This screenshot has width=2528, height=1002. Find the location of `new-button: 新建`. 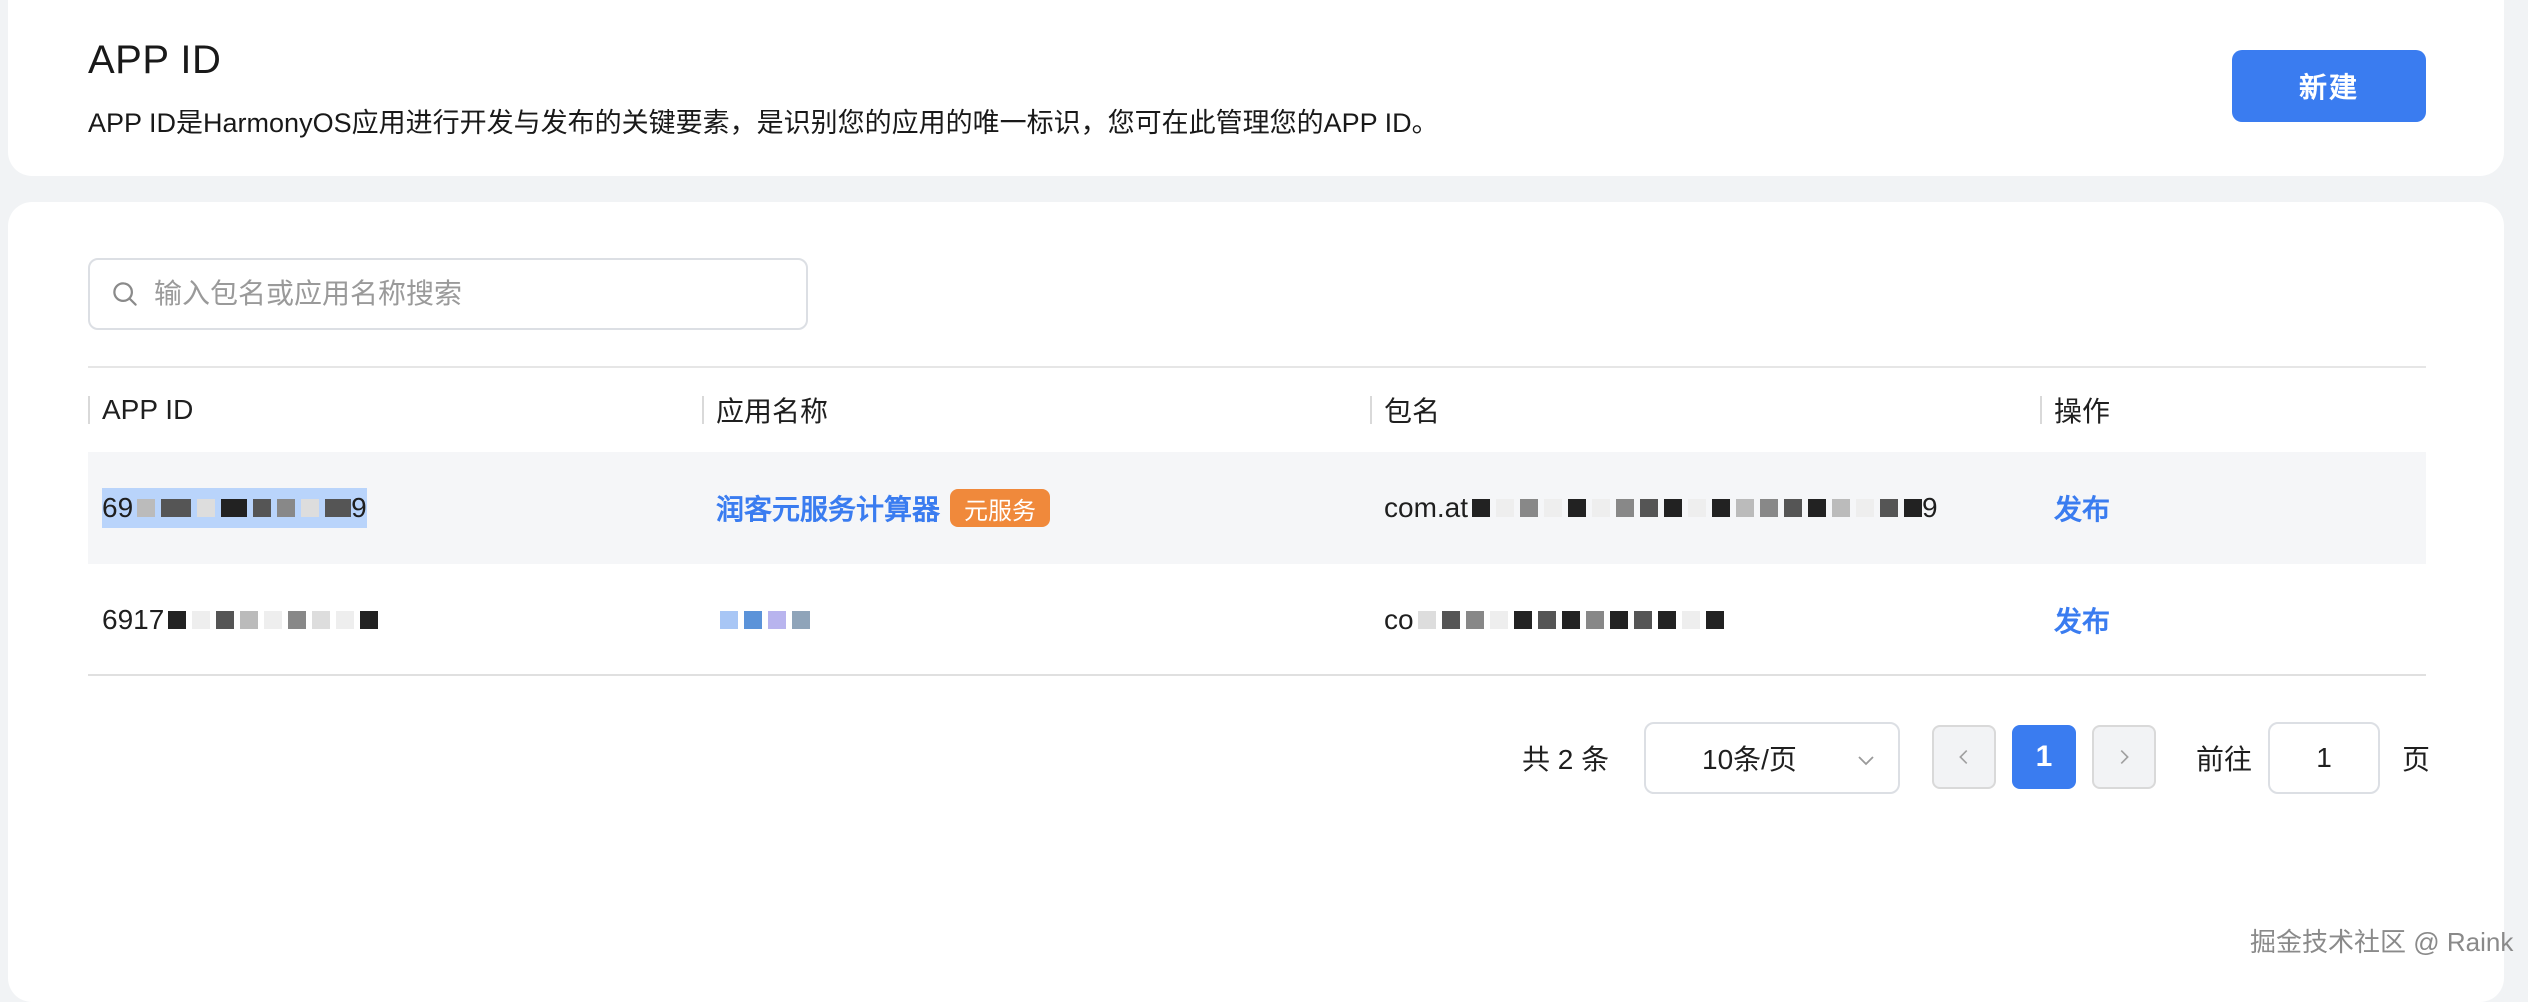

new-button: 新建 is located at coordinates (2329, 86).